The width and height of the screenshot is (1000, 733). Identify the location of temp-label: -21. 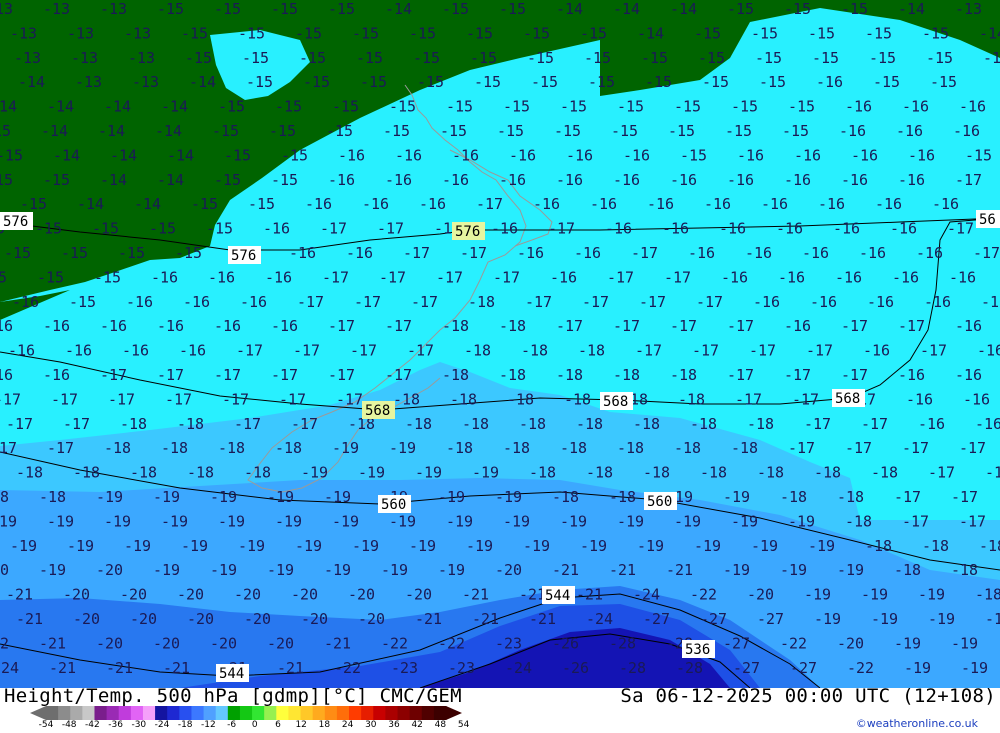
(19, 595).